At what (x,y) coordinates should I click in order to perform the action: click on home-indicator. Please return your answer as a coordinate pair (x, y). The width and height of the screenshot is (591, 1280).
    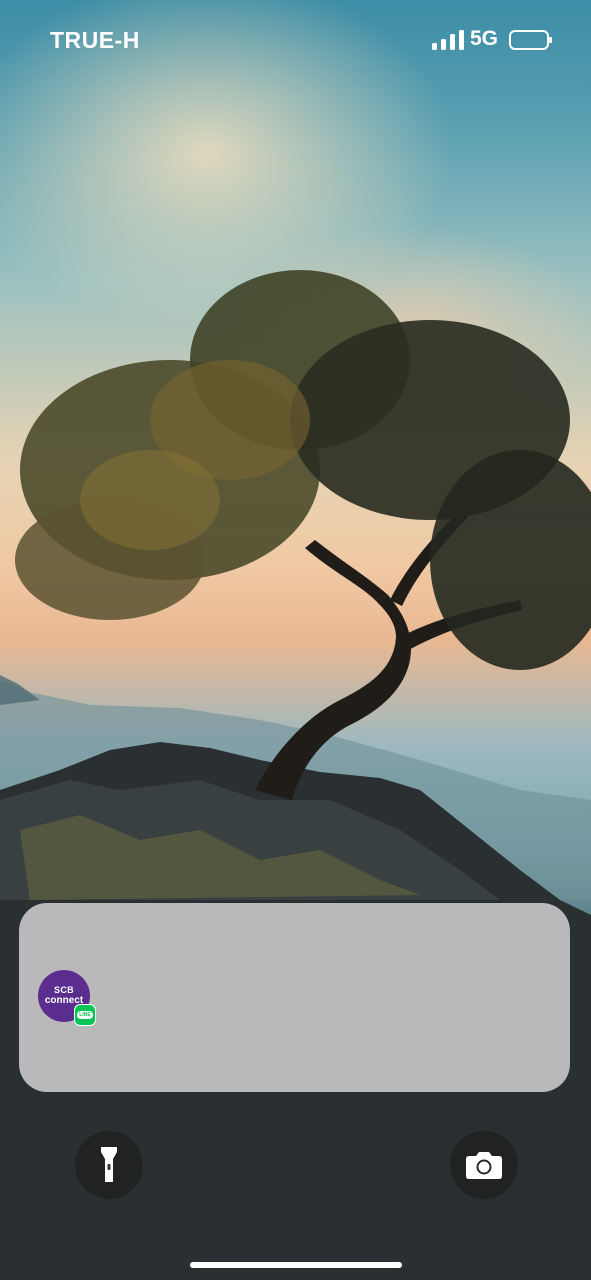
    Looking at the image, I should click on (296, 1265).